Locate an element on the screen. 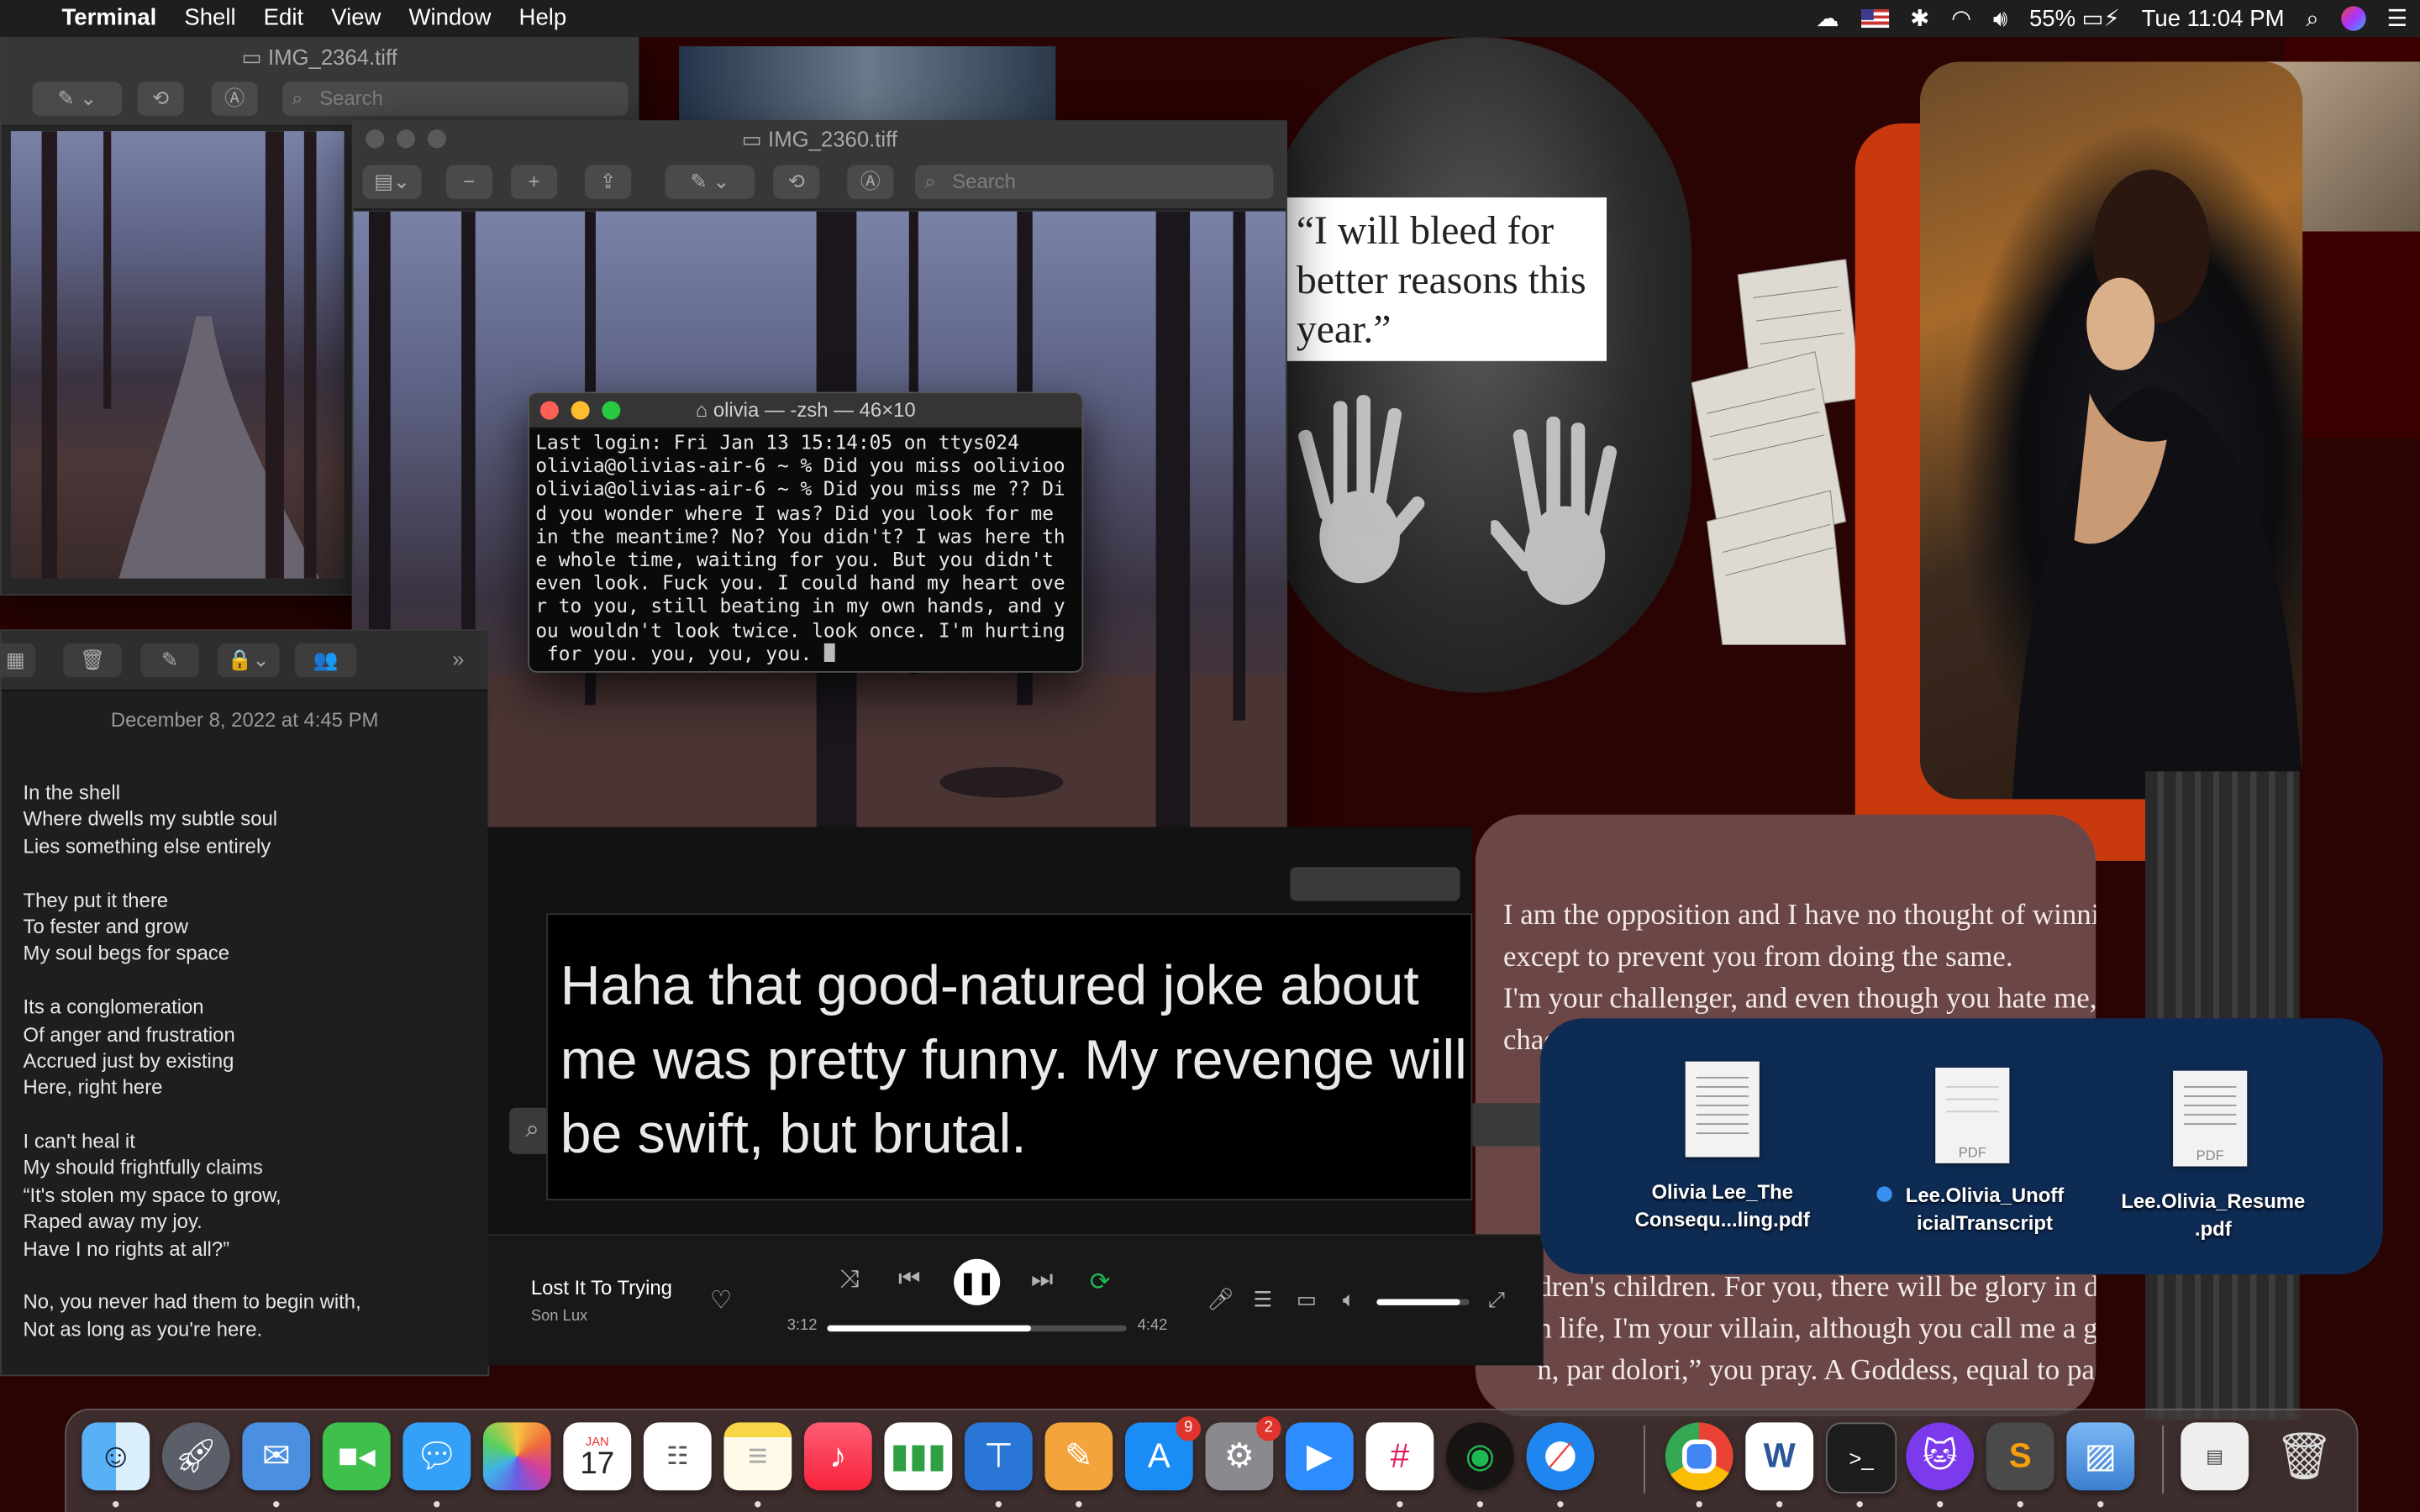 The height and width of the screenshot is (1512, 2420). chevron-more-icon: » is located at coordinates (458, 659).